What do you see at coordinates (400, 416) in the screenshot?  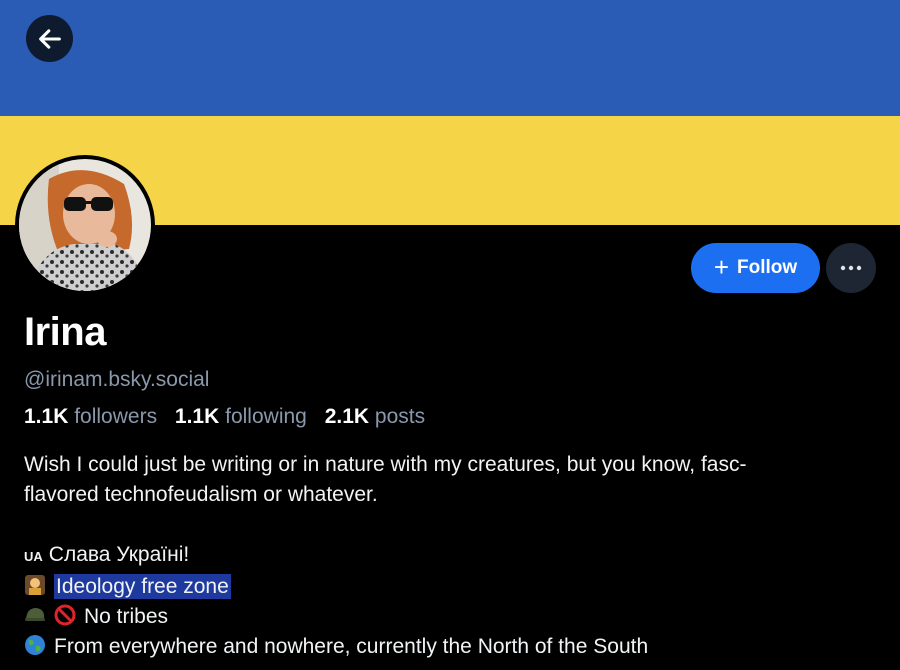 I see `posts-label: posts` at bounding box center [400, 416].